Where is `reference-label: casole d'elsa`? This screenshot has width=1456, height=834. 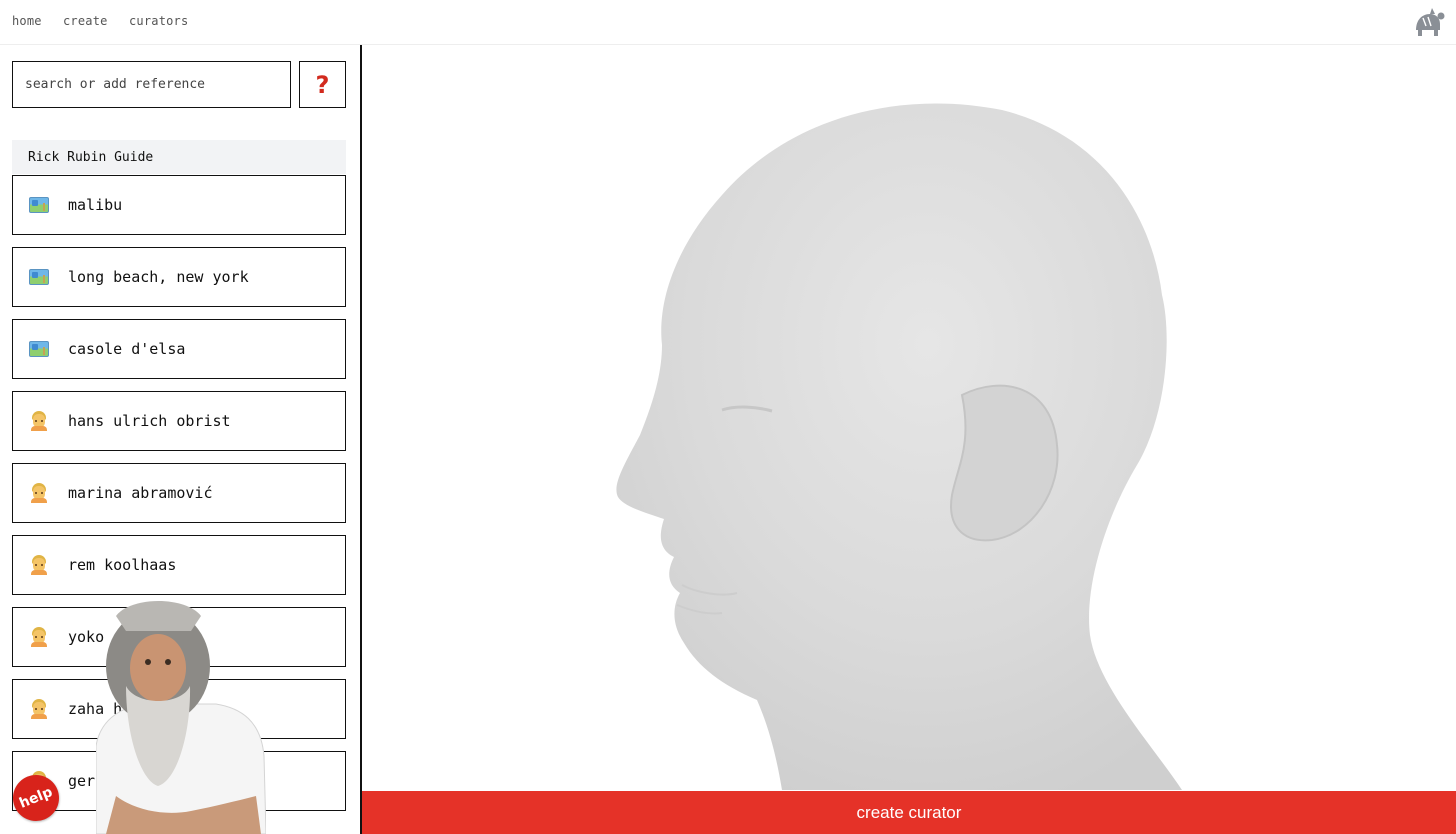 reference-label: casole d'elsa is located at coordinates (127, 349).